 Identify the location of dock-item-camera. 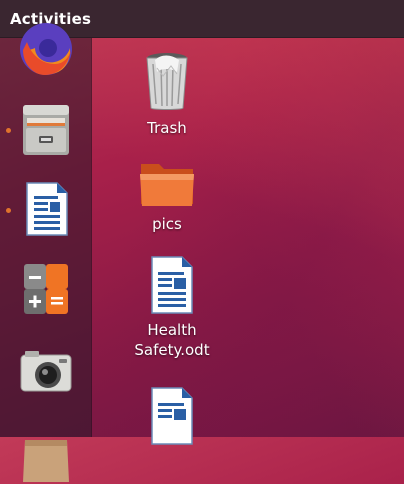
(46, 372).